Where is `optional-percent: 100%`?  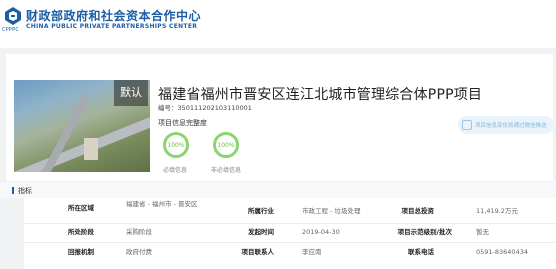
optional-percent: 100% is located at coordinates (226, 145).